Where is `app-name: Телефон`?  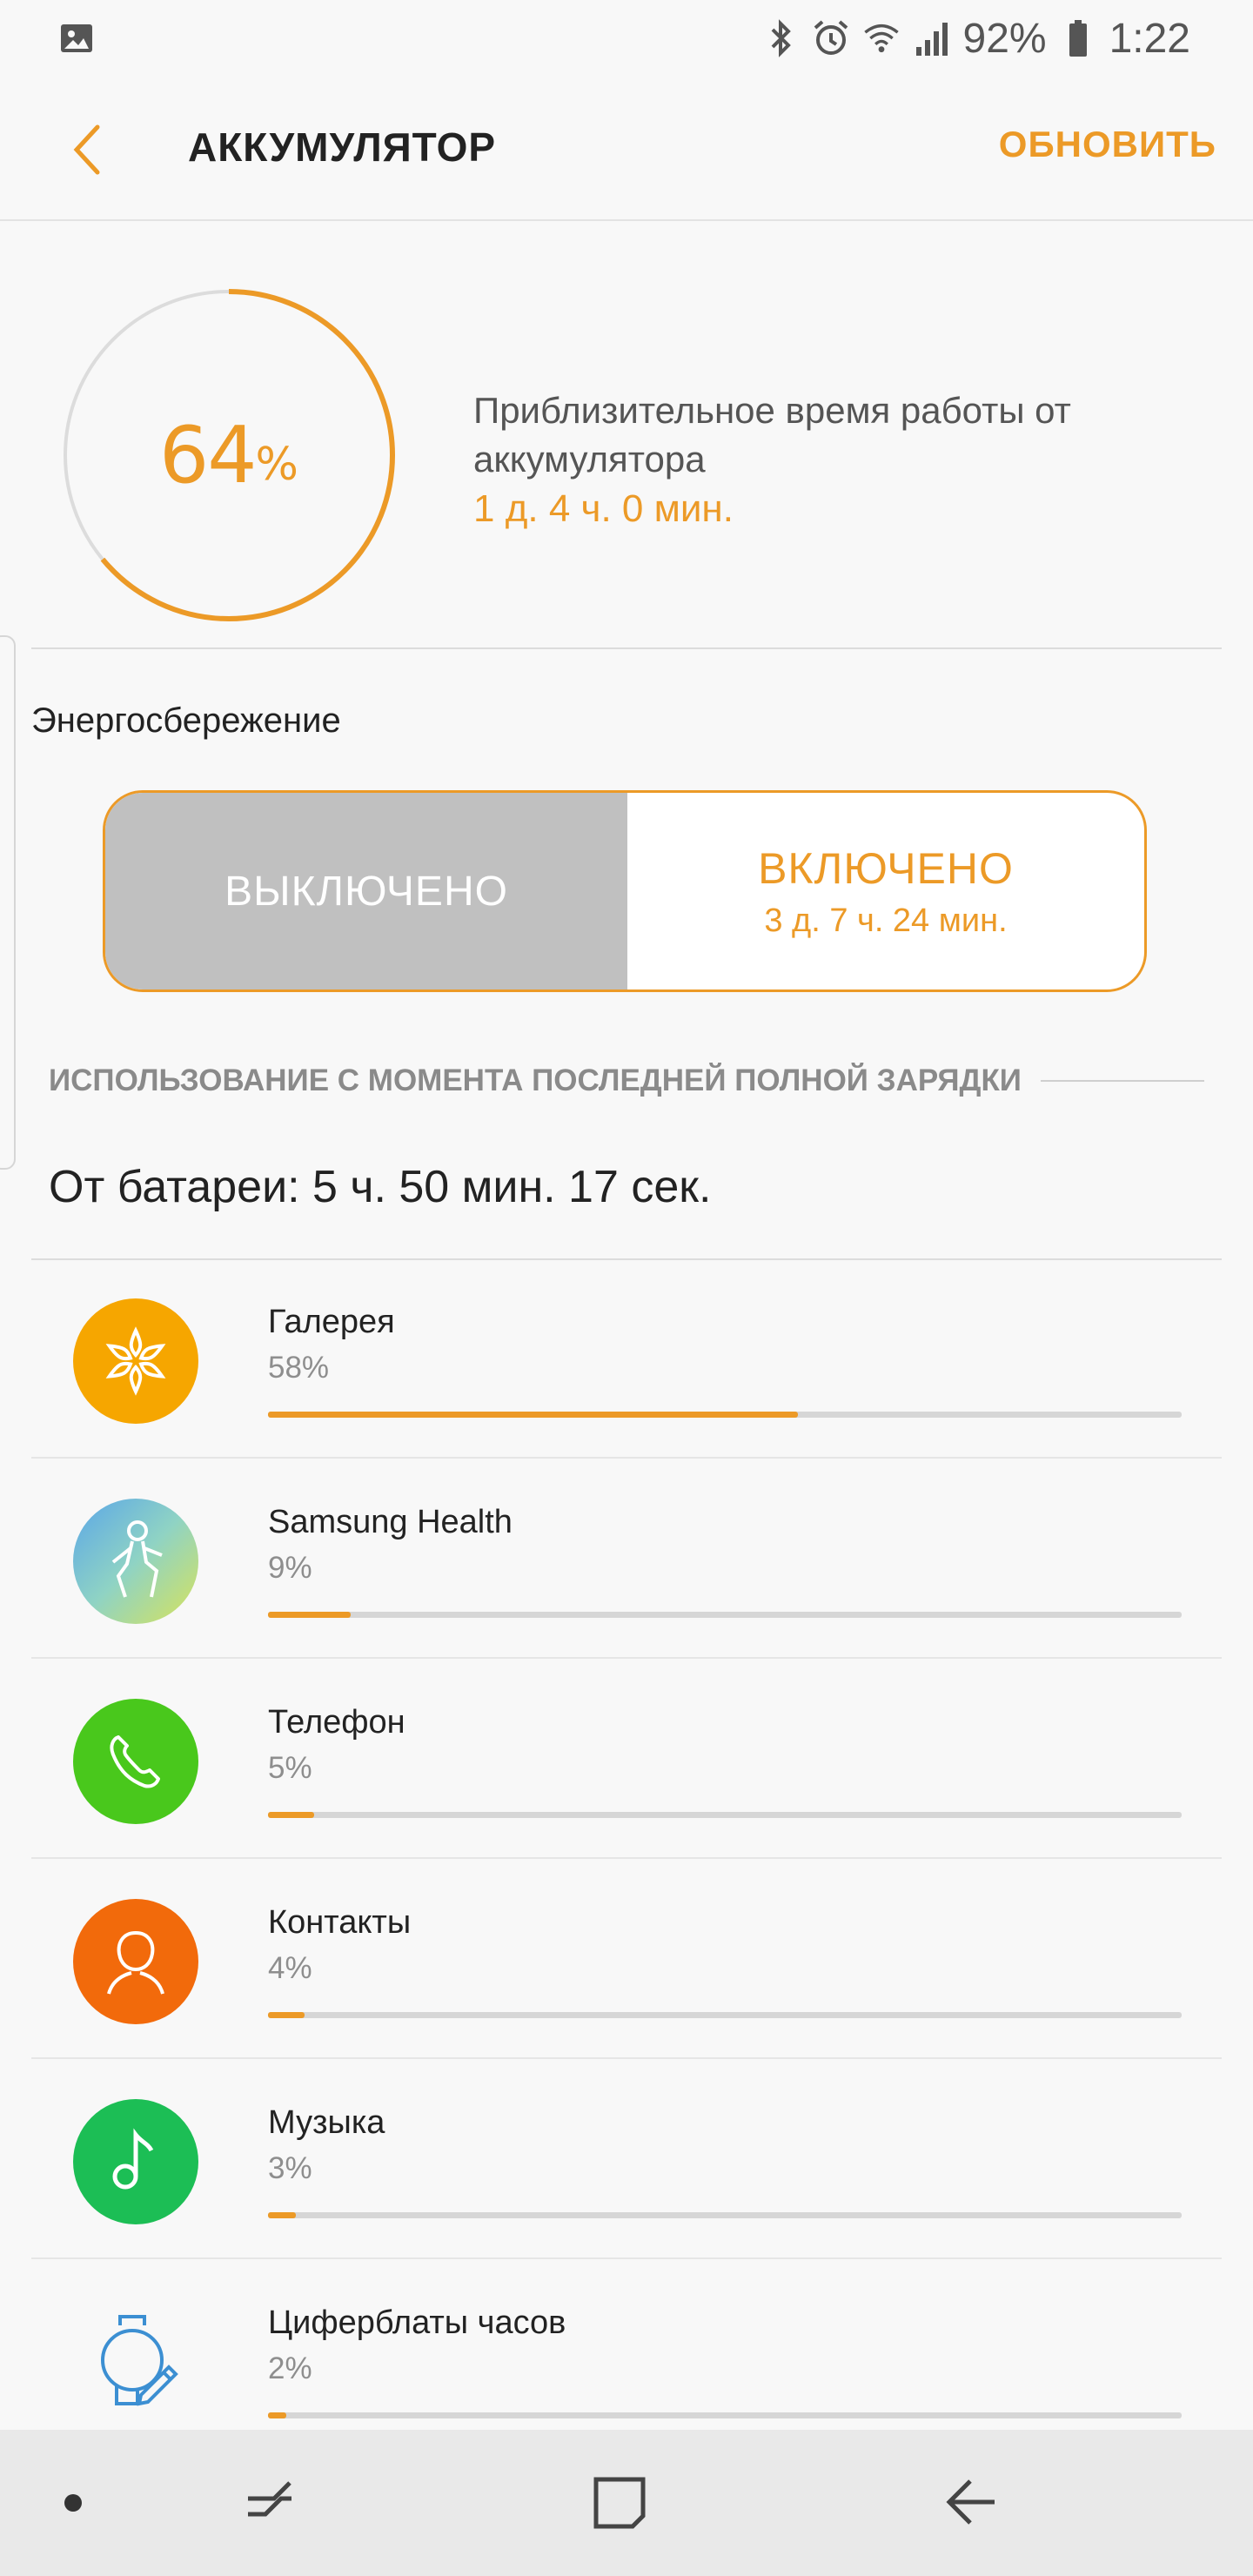
app-name: Телефон is located at coordinates (336, 1723).